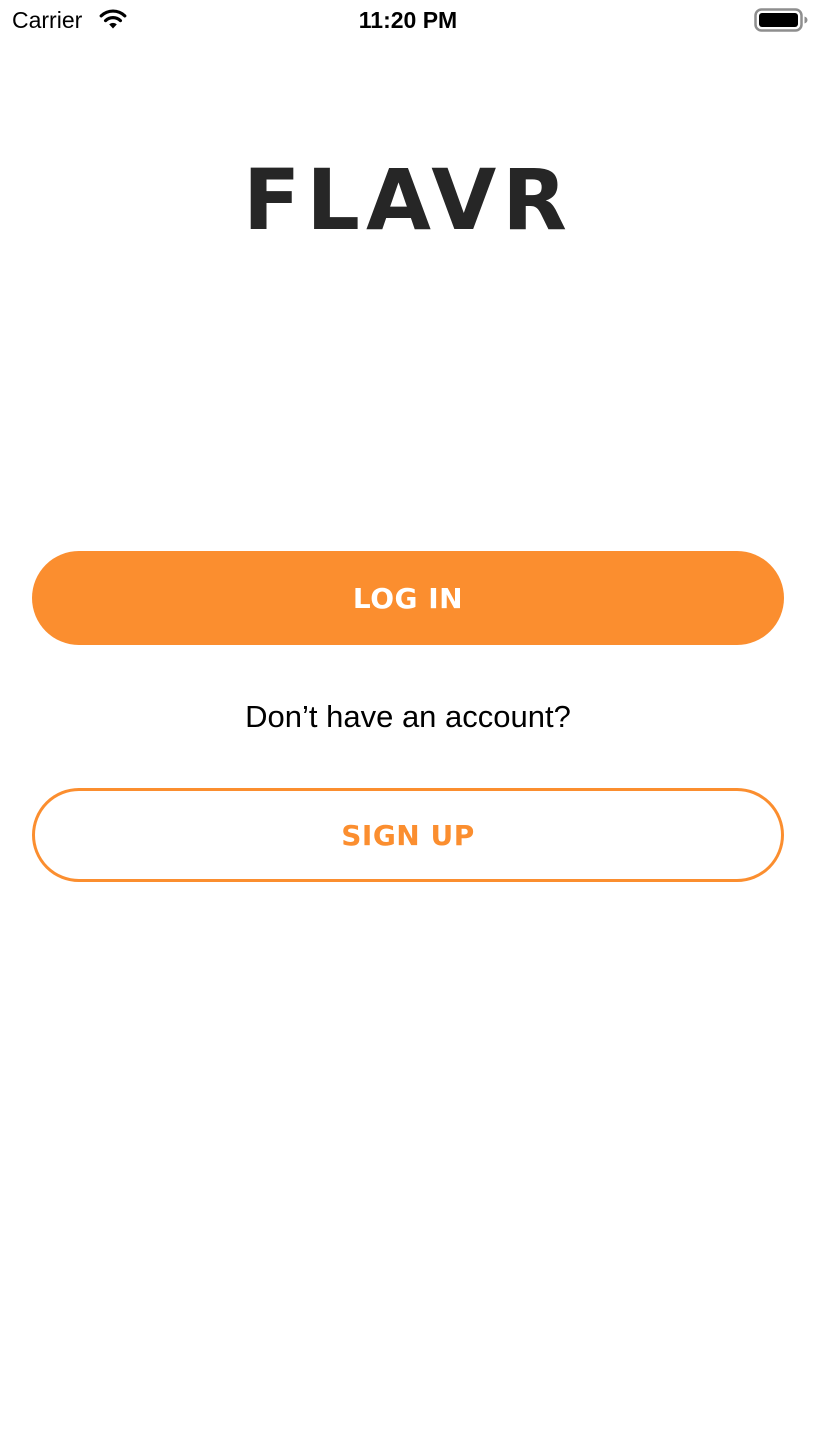  What do you see at coordinates (408, 200) in the screenshot?
I see `app-logo: FLAVR` at bounding box center [408, 200].